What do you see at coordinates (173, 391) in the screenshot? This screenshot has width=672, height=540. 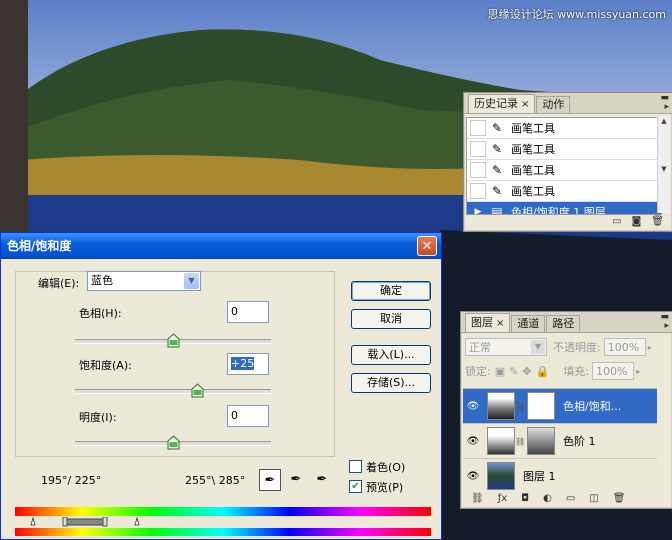 I see `saturation-slider-track` at bounding box center [173, 391].